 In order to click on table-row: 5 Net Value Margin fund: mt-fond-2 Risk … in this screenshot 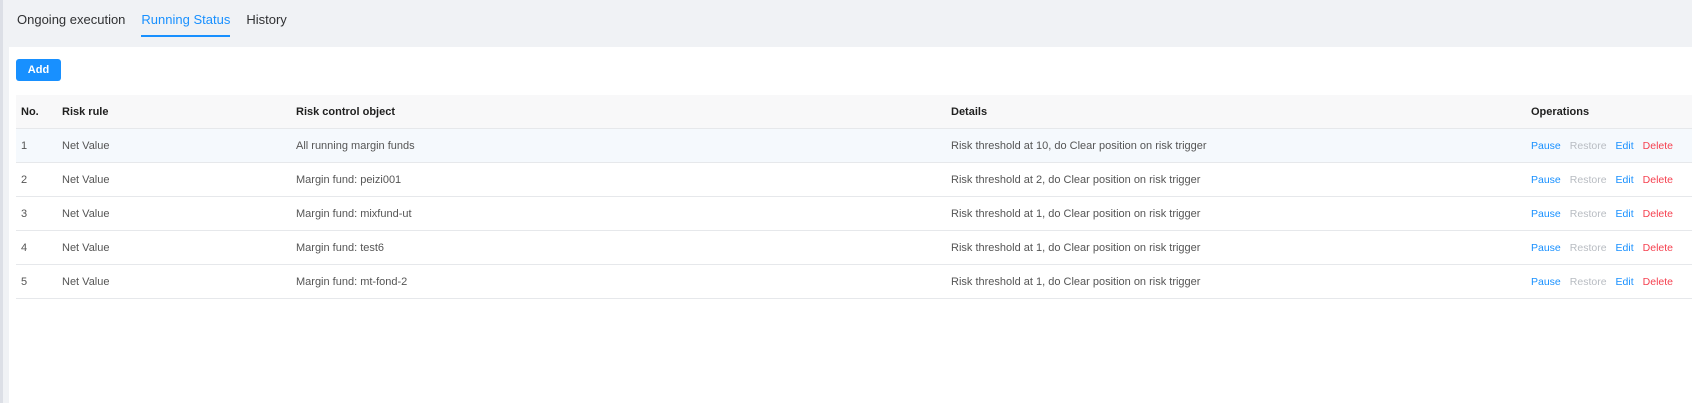, I will do `click(854, 281)`.